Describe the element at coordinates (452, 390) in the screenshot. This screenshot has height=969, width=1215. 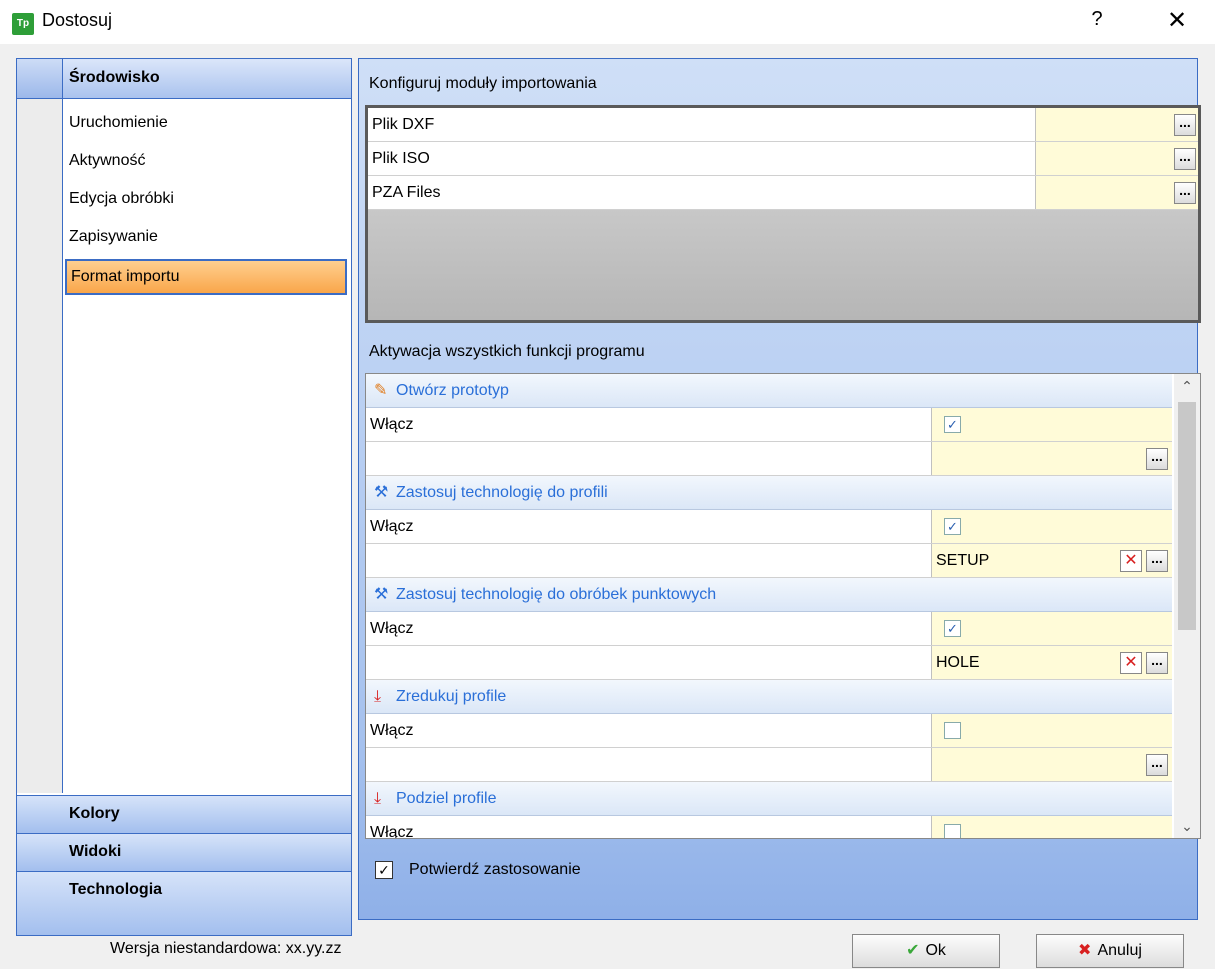
I see `section-title: Otwórz prototyp` at that location.